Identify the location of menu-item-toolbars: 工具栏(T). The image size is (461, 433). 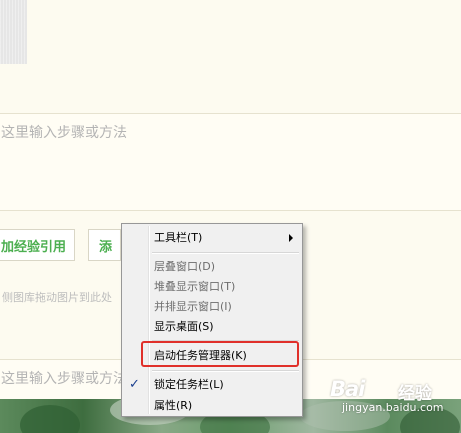
(212, 238).